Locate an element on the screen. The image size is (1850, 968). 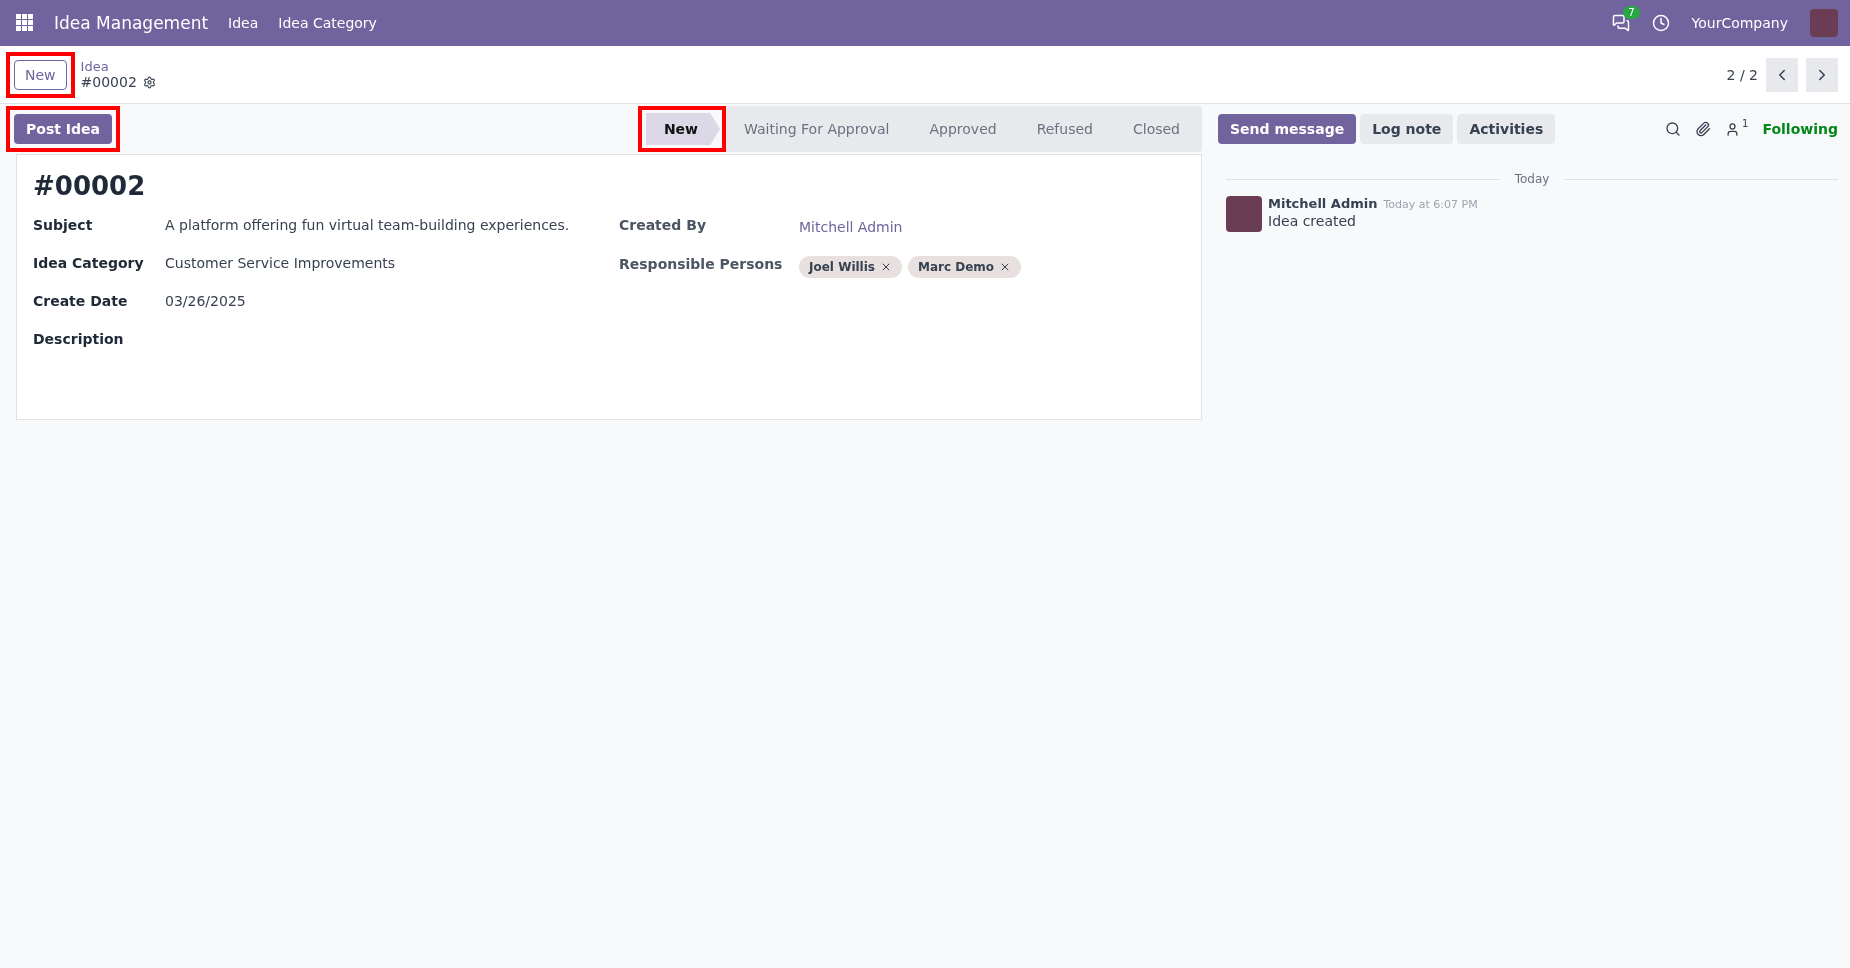
followers-count: 1 is located at coordinates (1745, 123).